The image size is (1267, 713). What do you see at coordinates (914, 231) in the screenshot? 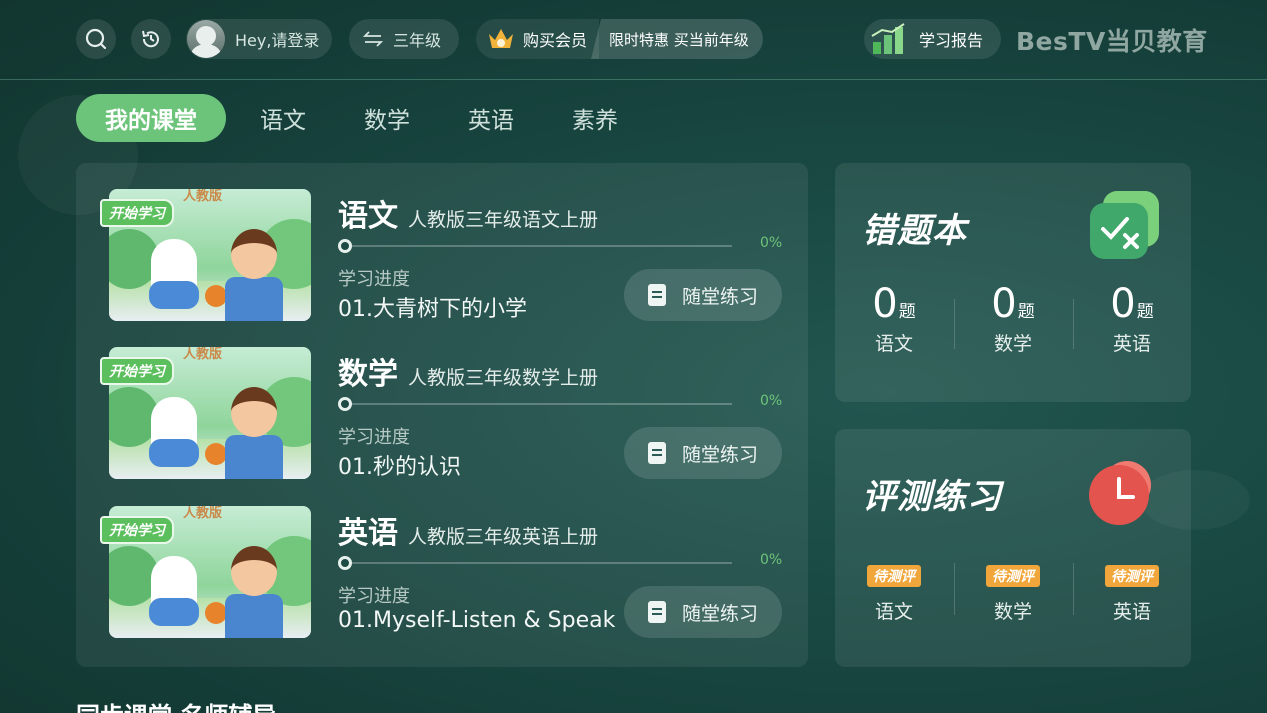
I see `mistake-book-title: 错题本` at bounding box center [914, 231].